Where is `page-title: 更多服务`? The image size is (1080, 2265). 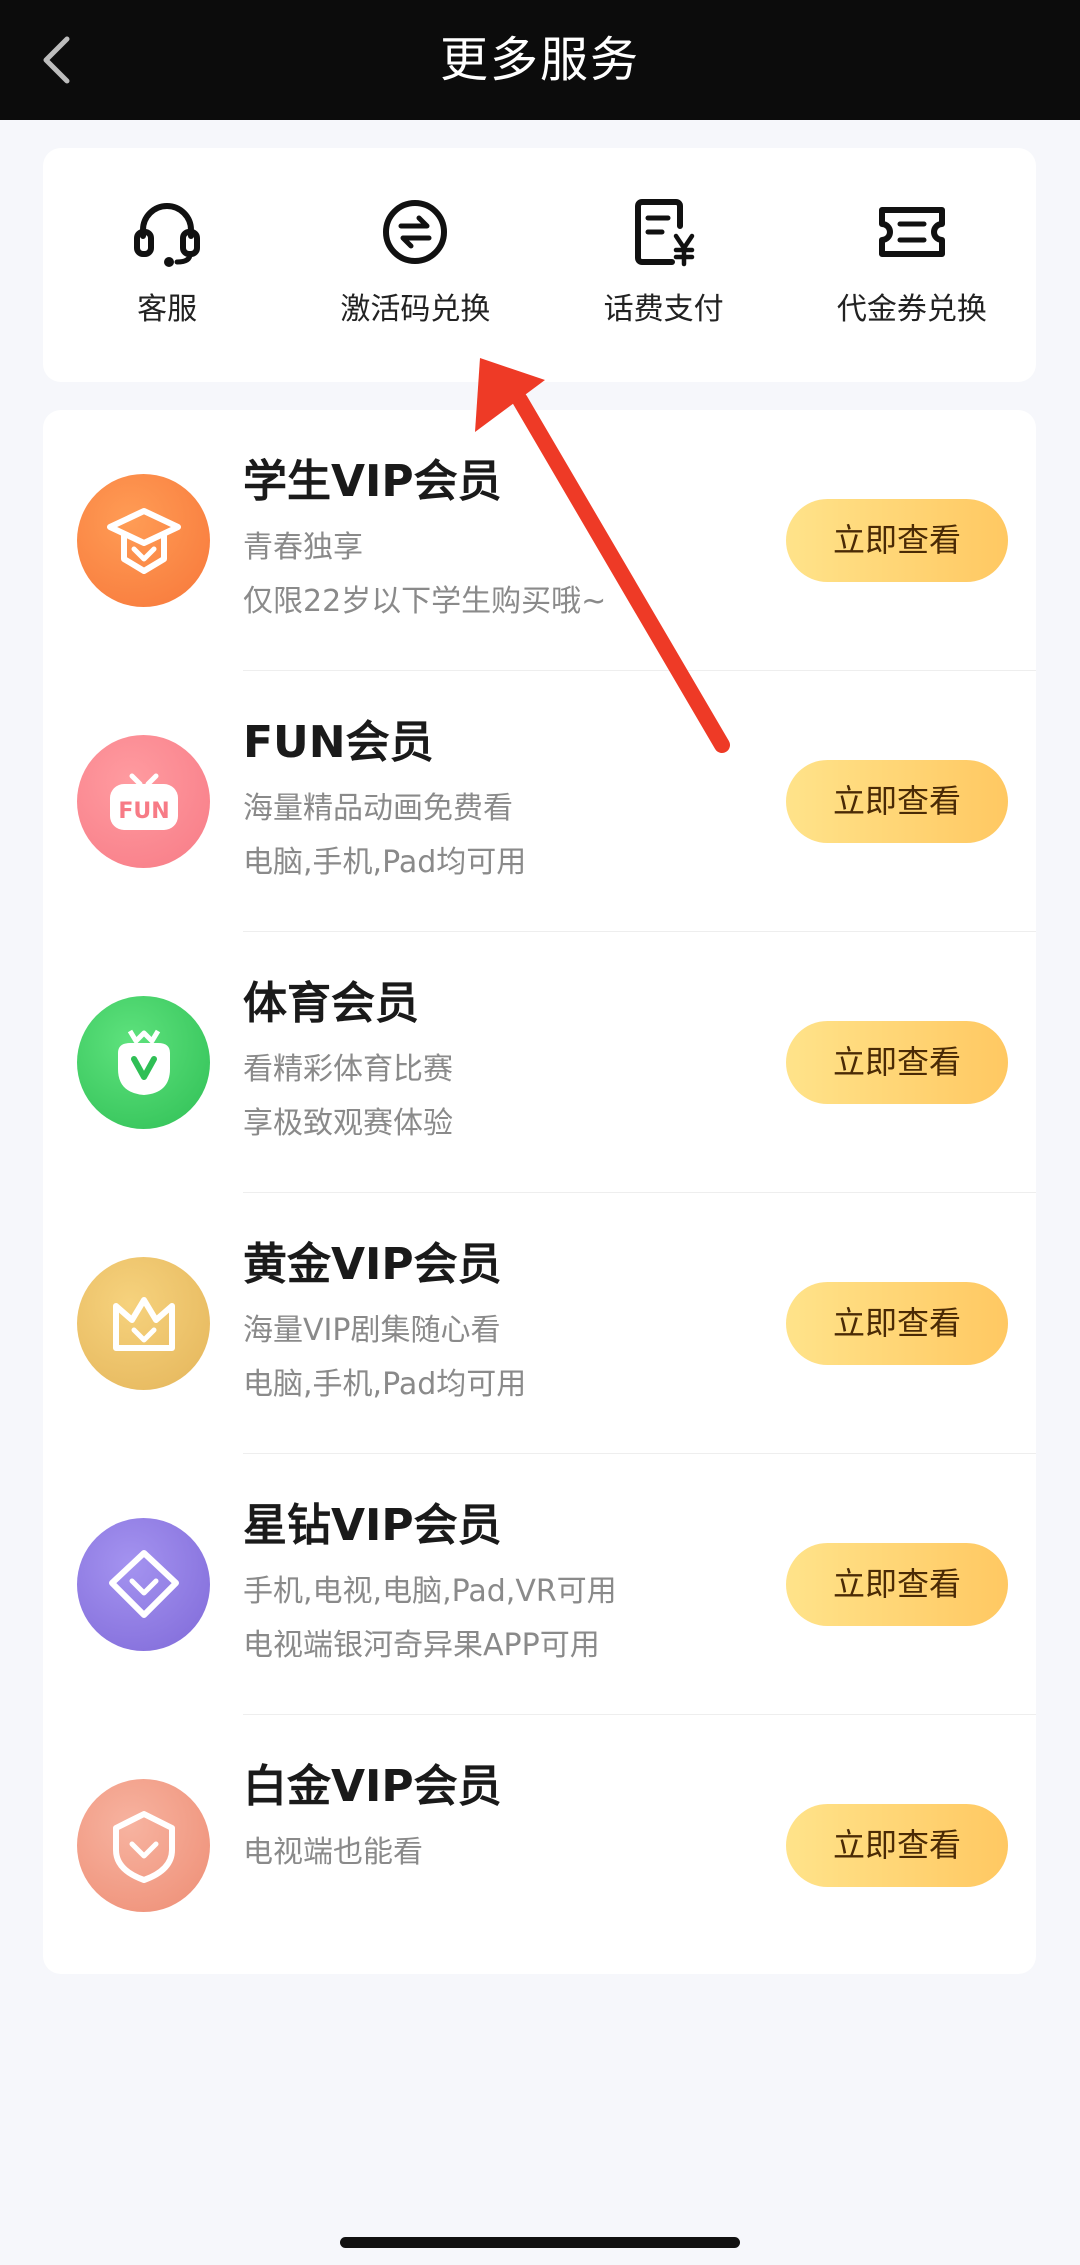
page-title: 更多服务 is located at coordinates (539, 60).